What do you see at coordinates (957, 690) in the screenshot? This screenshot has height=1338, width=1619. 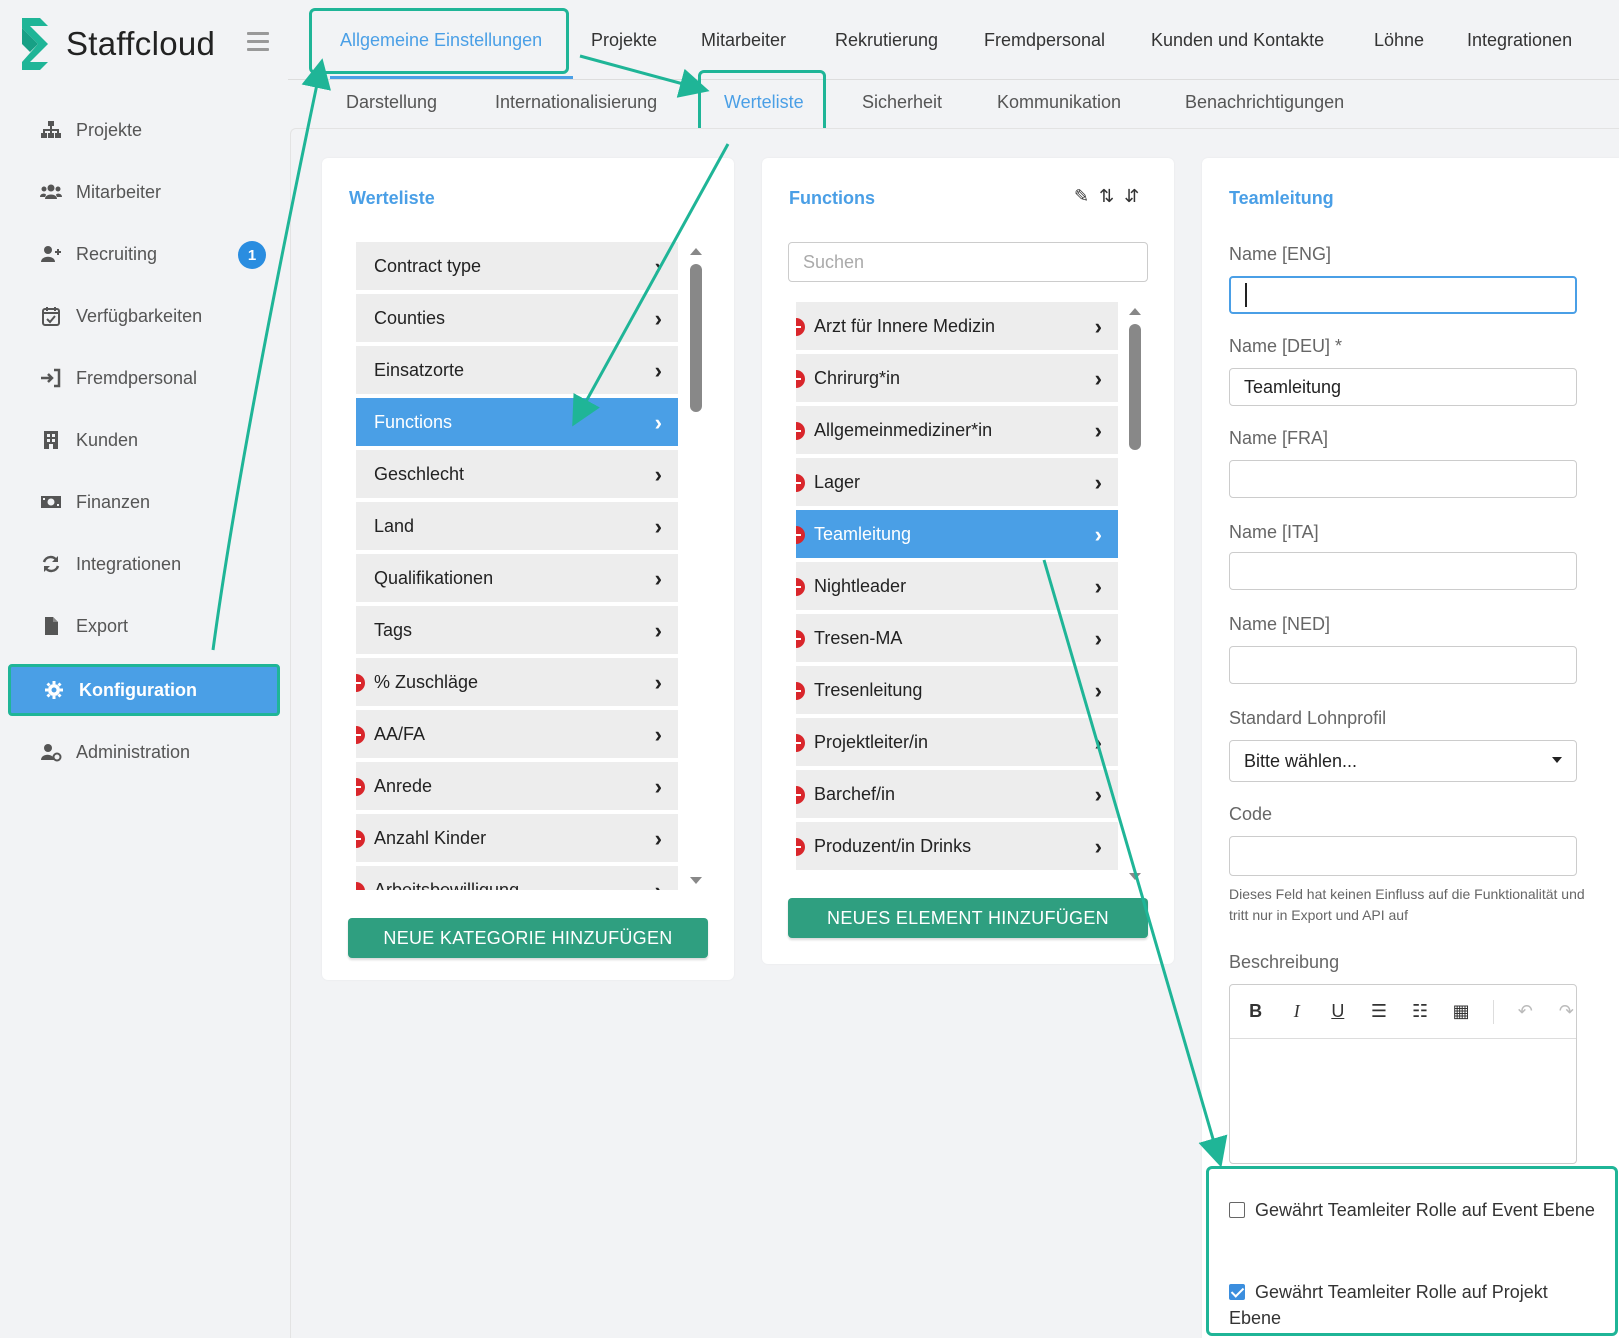 I see `list-item: Tresenleitung ›` at bounding box center [957, 690].